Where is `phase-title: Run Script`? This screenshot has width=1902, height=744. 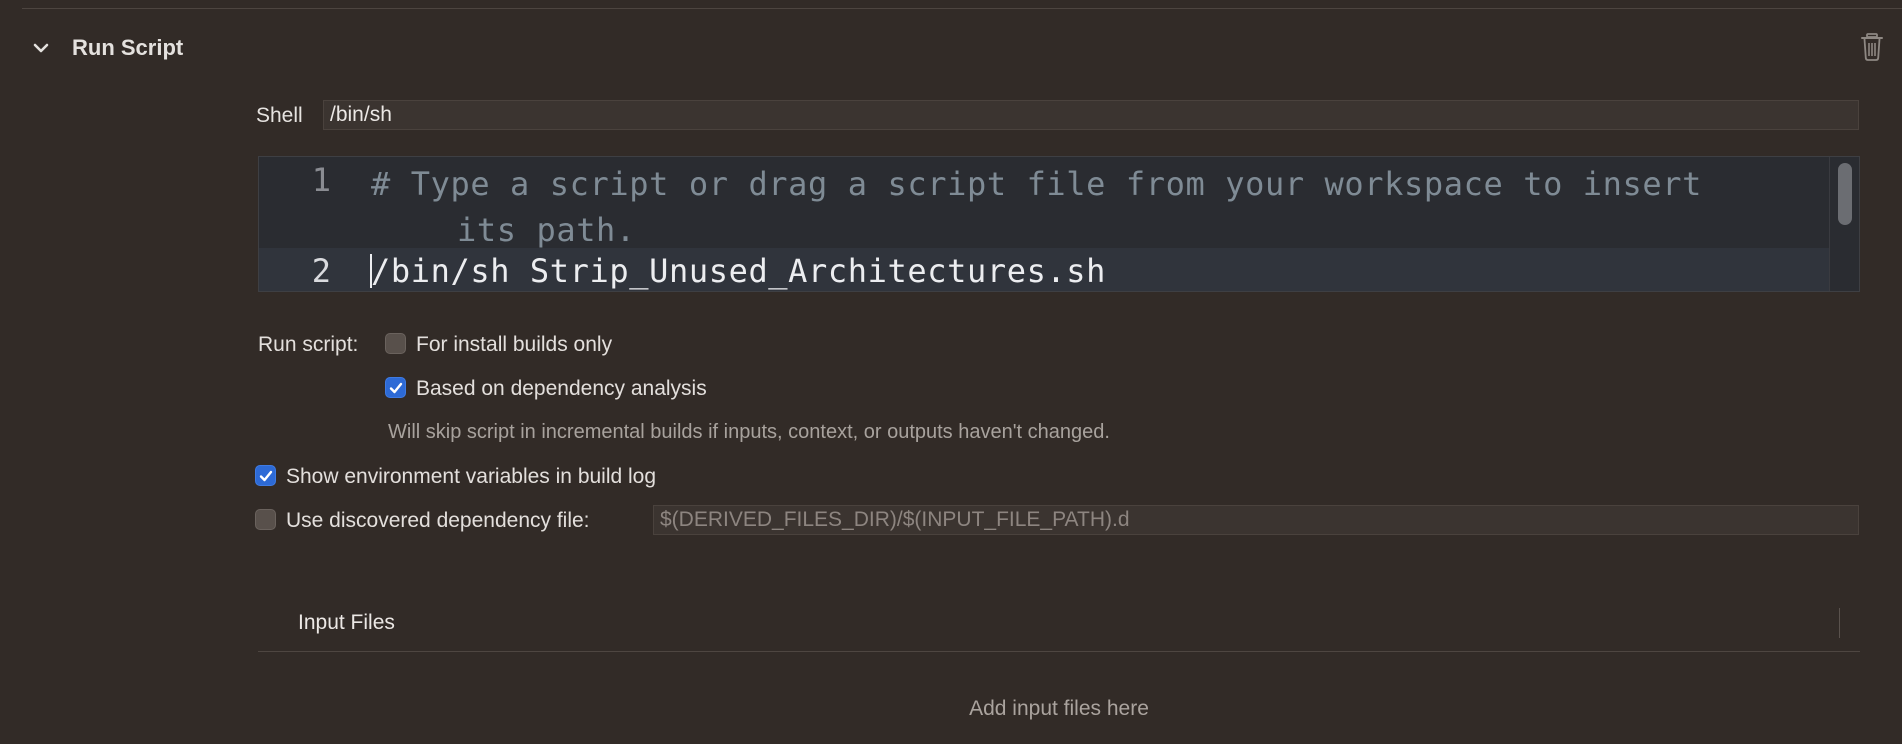
phase-title: Run Script is located at coordinates (128, 47).